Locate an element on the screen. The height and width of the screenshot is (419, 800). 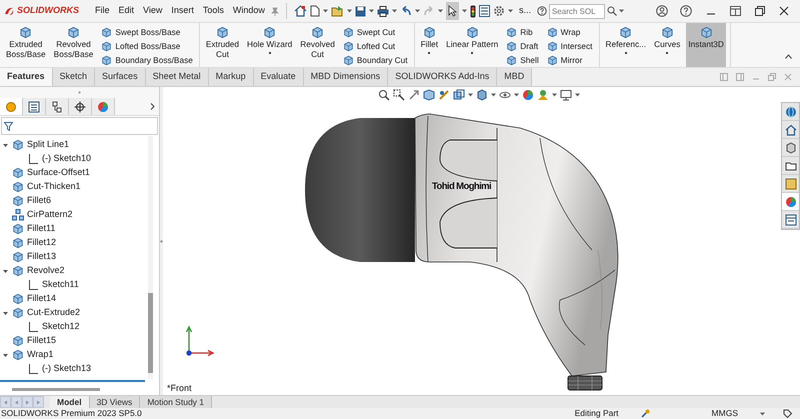
ribbon-tool-button: Revolved Cut is located at coordinates (317, 45).